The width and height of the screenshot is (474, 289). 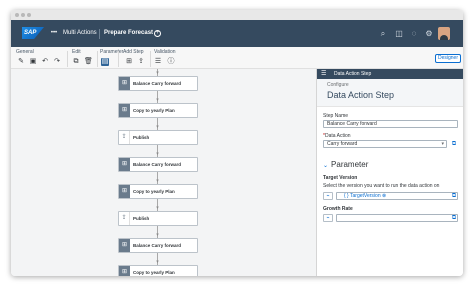 I want to click on tab-title: Prepare Forecast, so click(x=128, y=33).